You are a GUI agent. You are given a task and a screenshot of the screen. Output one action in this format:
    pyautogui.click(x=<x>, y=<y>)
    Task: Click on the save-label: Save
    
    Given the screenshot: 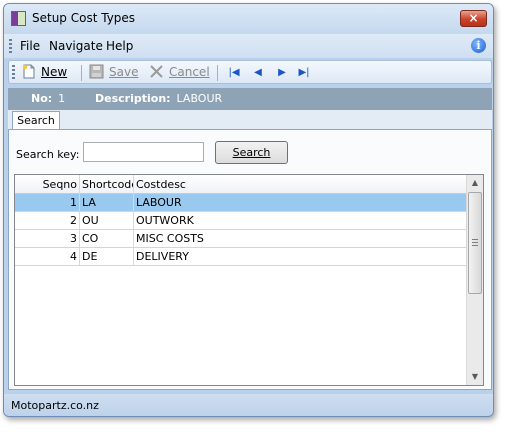 What is the action you would take?
    pyautogui.click(x=124, y=72)
    